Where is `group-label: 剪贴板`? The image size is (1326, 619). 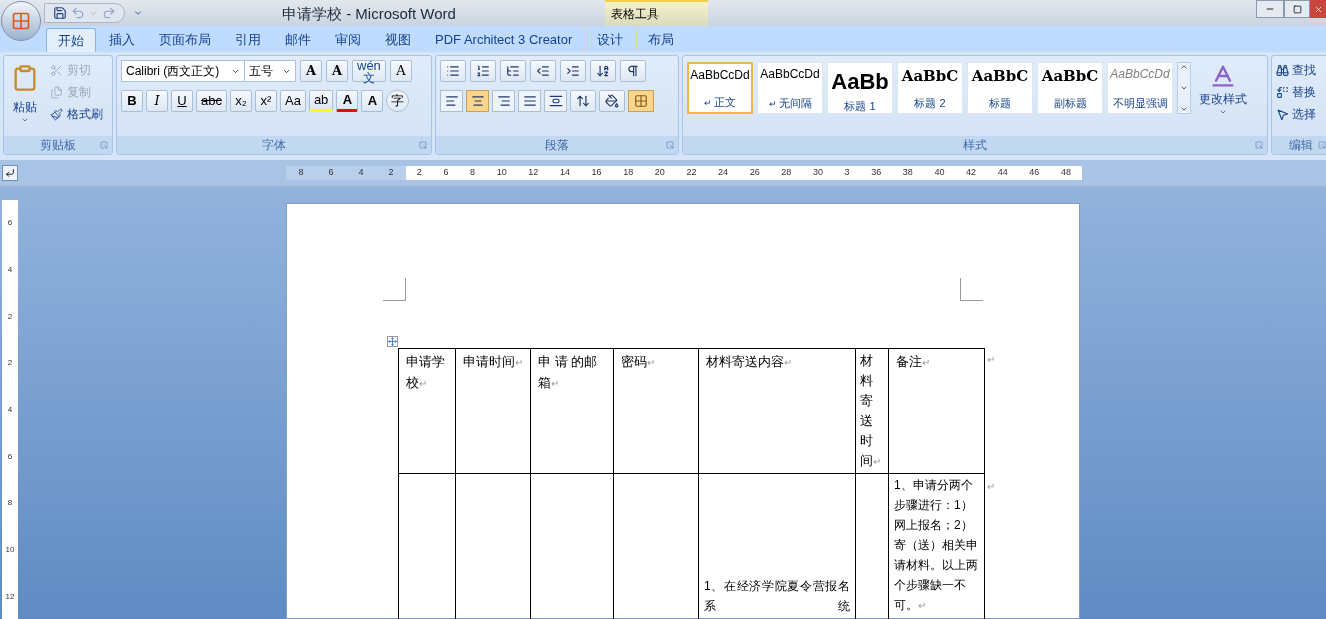 group-label: 剪贴板 is located at coordinates (58, 145).